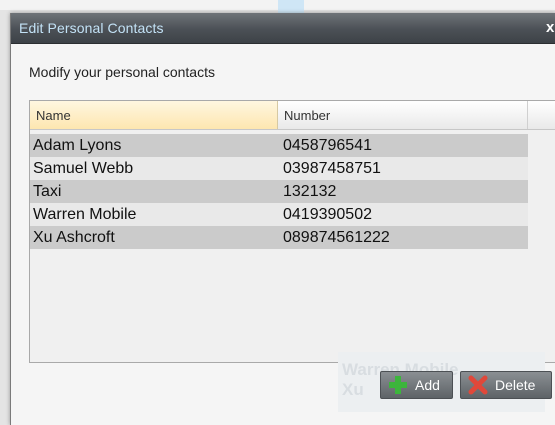 The height and width of the screenshot is (425, 555). What do you see at coordinates (403, 115) in the screenshot?
I see `column-header-number: Number` at bounding box center [403, 115].